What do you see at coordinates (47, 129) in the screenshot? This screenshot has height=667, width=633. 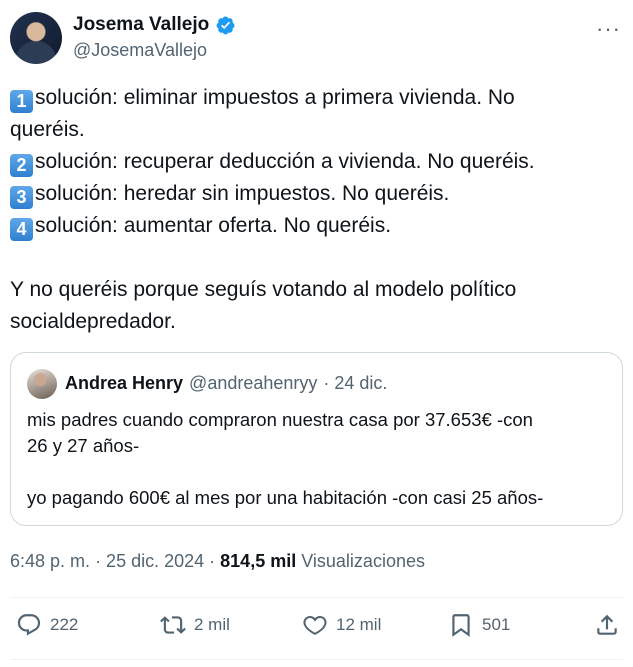 I see `tweet-line-text: queréis.` at bounding box center [47, 129].